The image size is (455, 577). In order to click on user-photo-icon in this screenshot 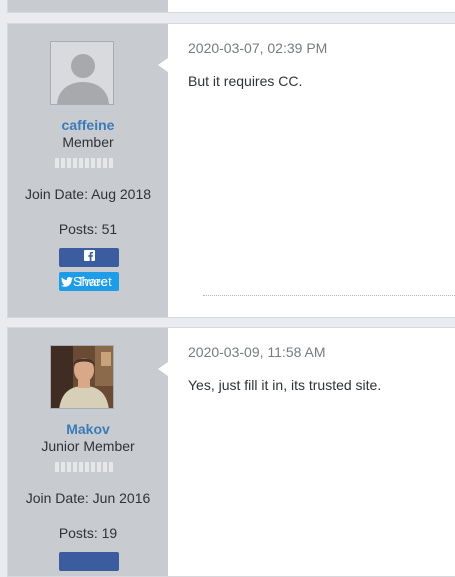, I will do `click(82, 377)`.